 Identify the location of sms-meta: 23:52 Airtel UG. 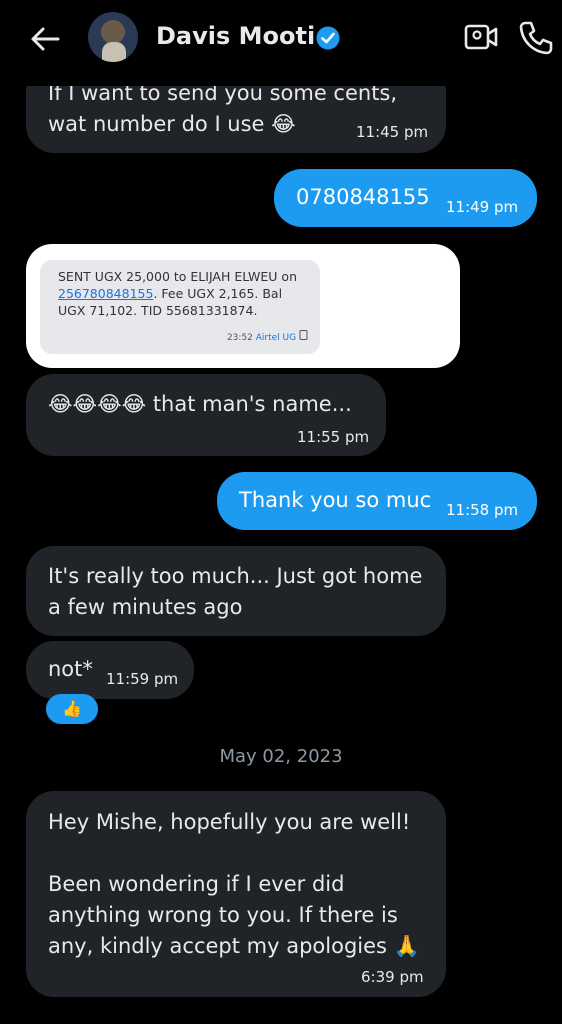
(267, 338).